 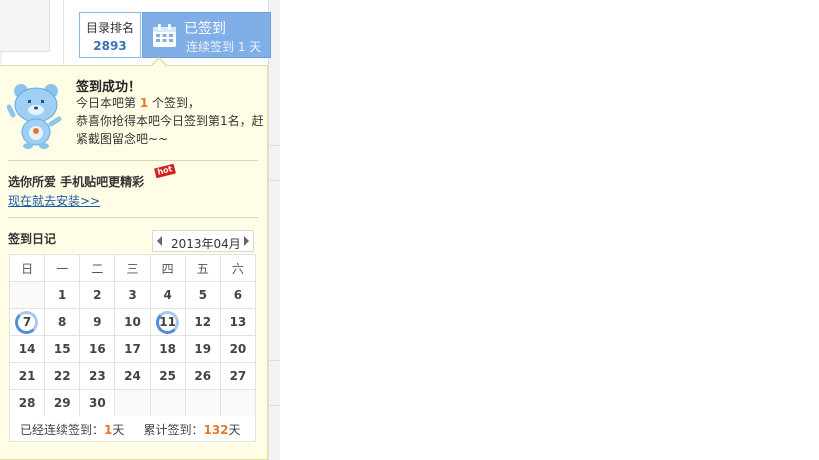 I want to click on calendar-day: 29, so click(x=62, y=403).